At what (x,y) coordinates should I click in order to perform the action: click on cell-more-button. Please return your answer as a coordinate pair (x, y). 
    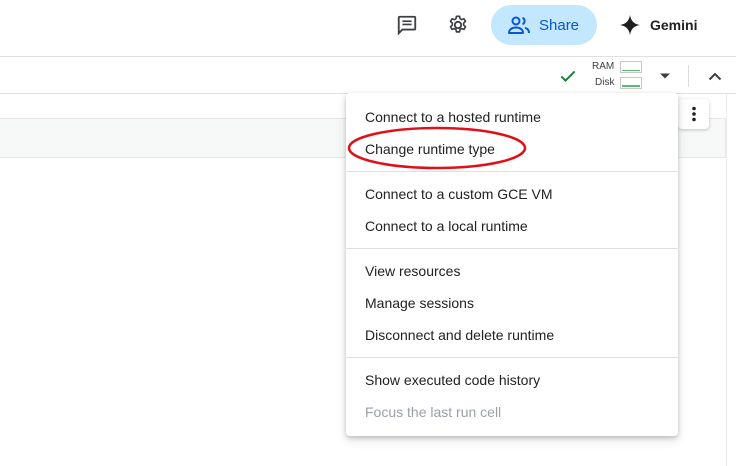
    Looking at the image, I should click on (693, 114).